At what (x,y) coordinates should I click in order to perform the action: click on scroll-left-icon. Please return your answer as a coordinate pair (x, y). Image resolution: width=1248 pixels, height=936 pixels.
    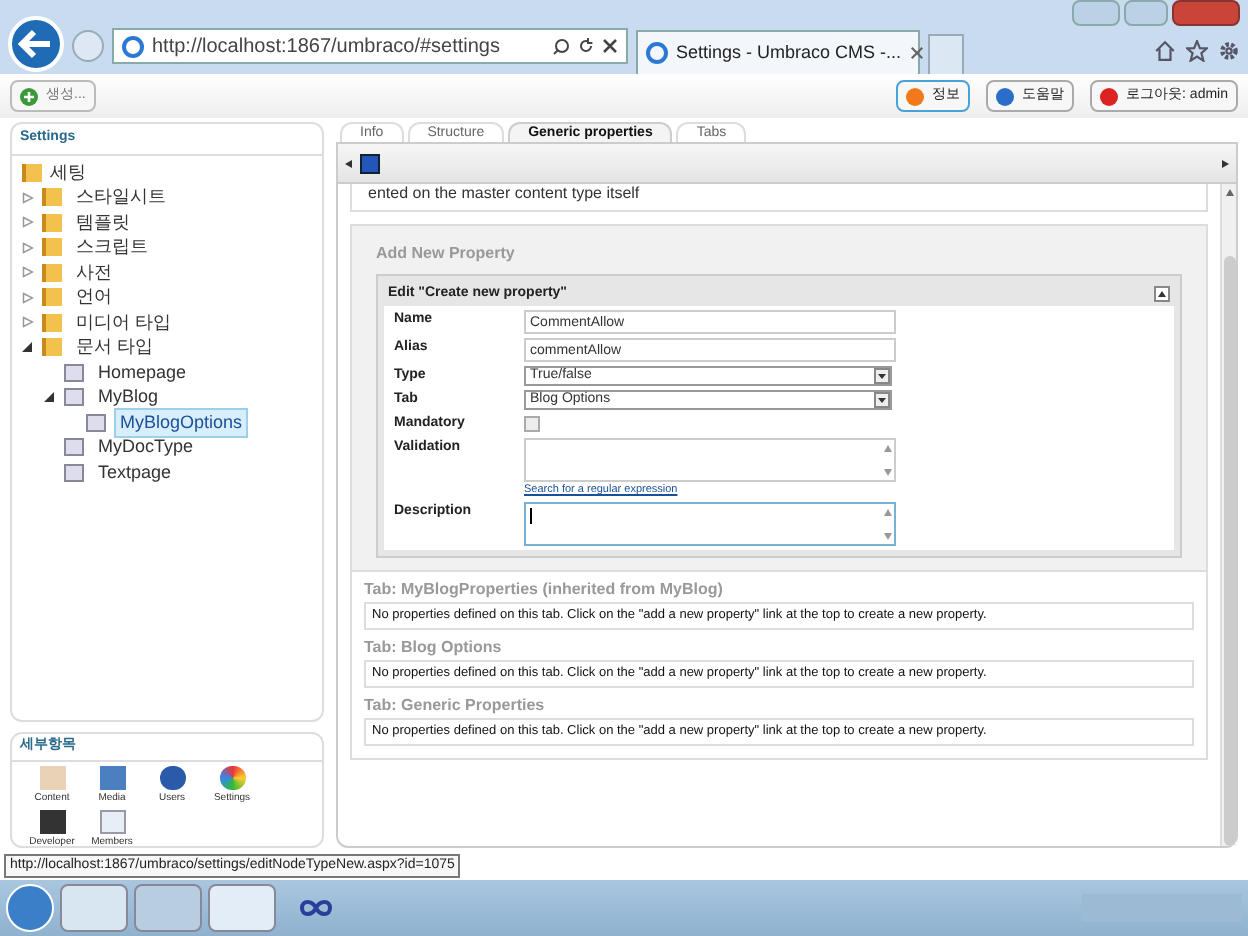
    Looking at the image, I should click on (348, 163).